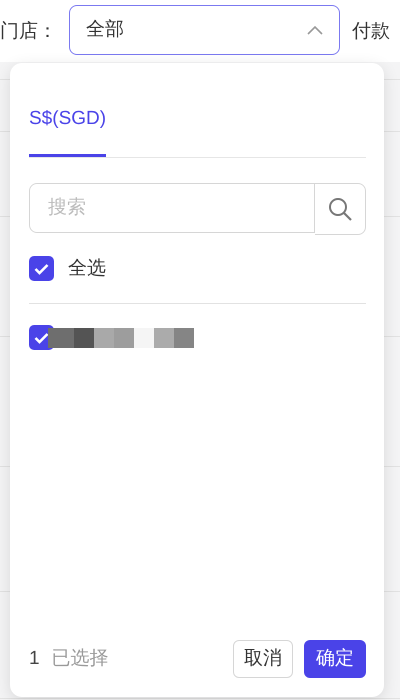 This screenshot has height=700, width=400. What do you see at coordinates (87, 268) in the screenshot?
I see `select-all-label: 全选` at bounding box center [87, 268].